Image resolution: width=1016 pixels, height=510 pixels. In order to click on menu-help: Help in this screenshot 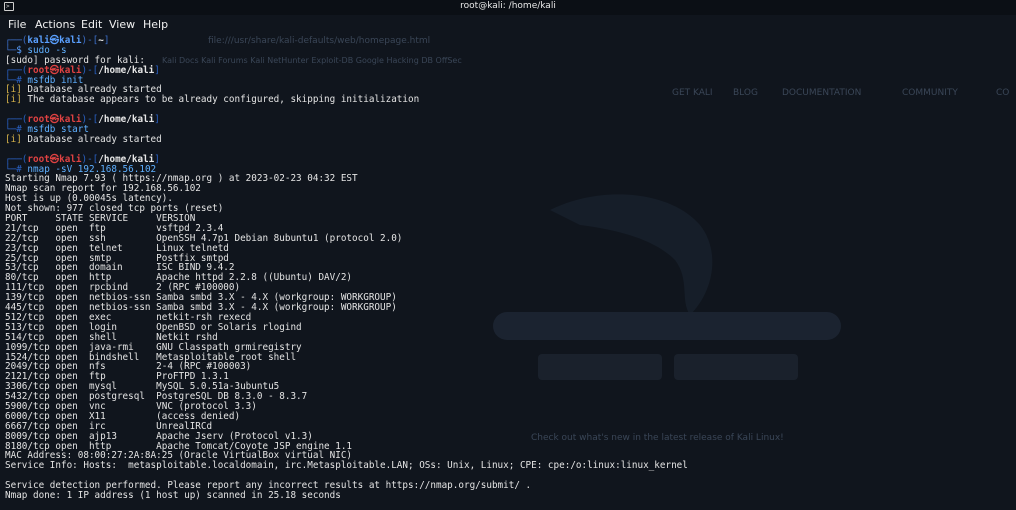, I will do `click(155, 24)`.